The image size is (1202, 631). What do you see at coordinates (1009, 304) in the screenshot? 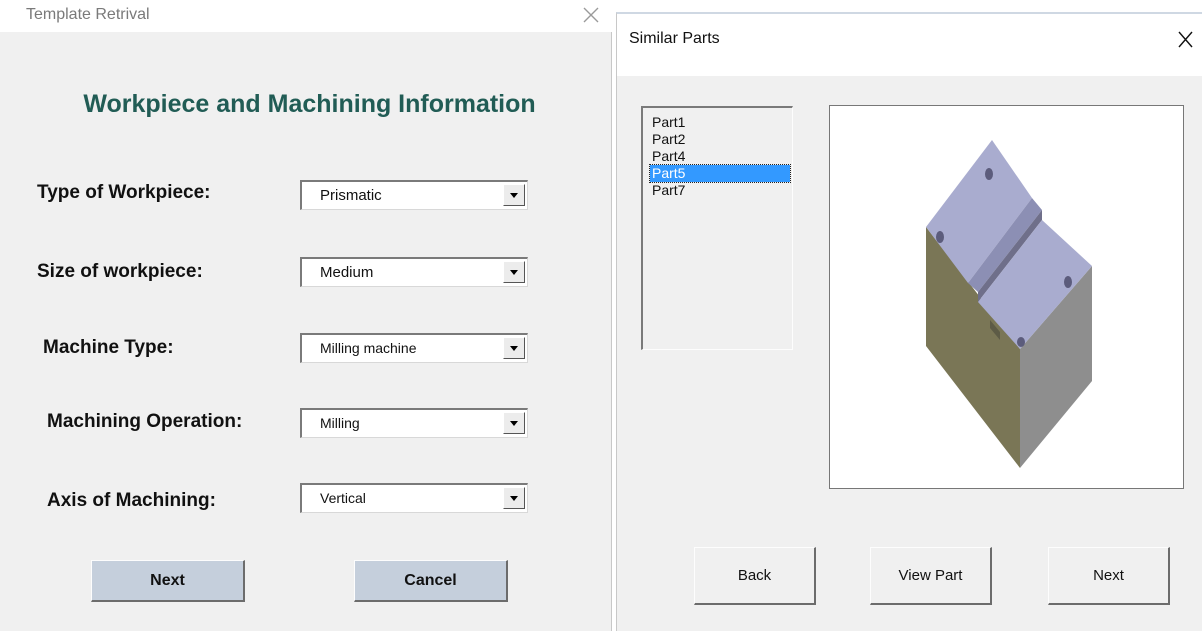
I see `part-3d-model-image` at bounding box center [1009, 304].